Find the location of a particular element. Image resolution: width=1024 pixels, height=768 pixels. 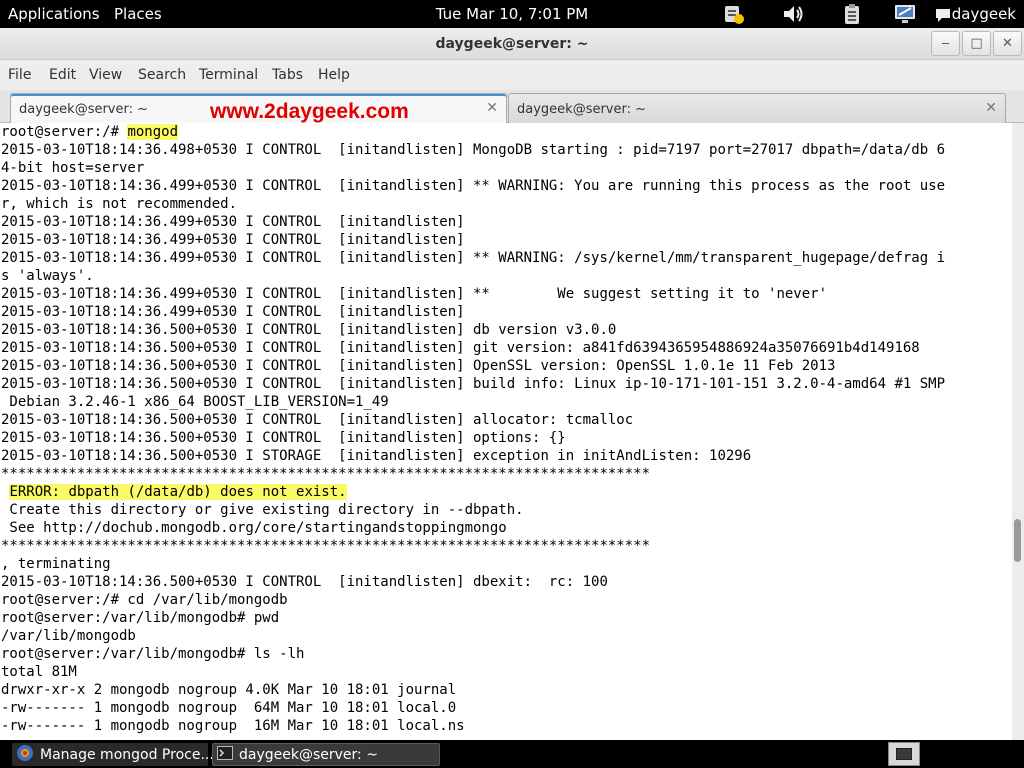

tab-2: daygeek@server: ~ ✕ is located at coordinates (757, 108).